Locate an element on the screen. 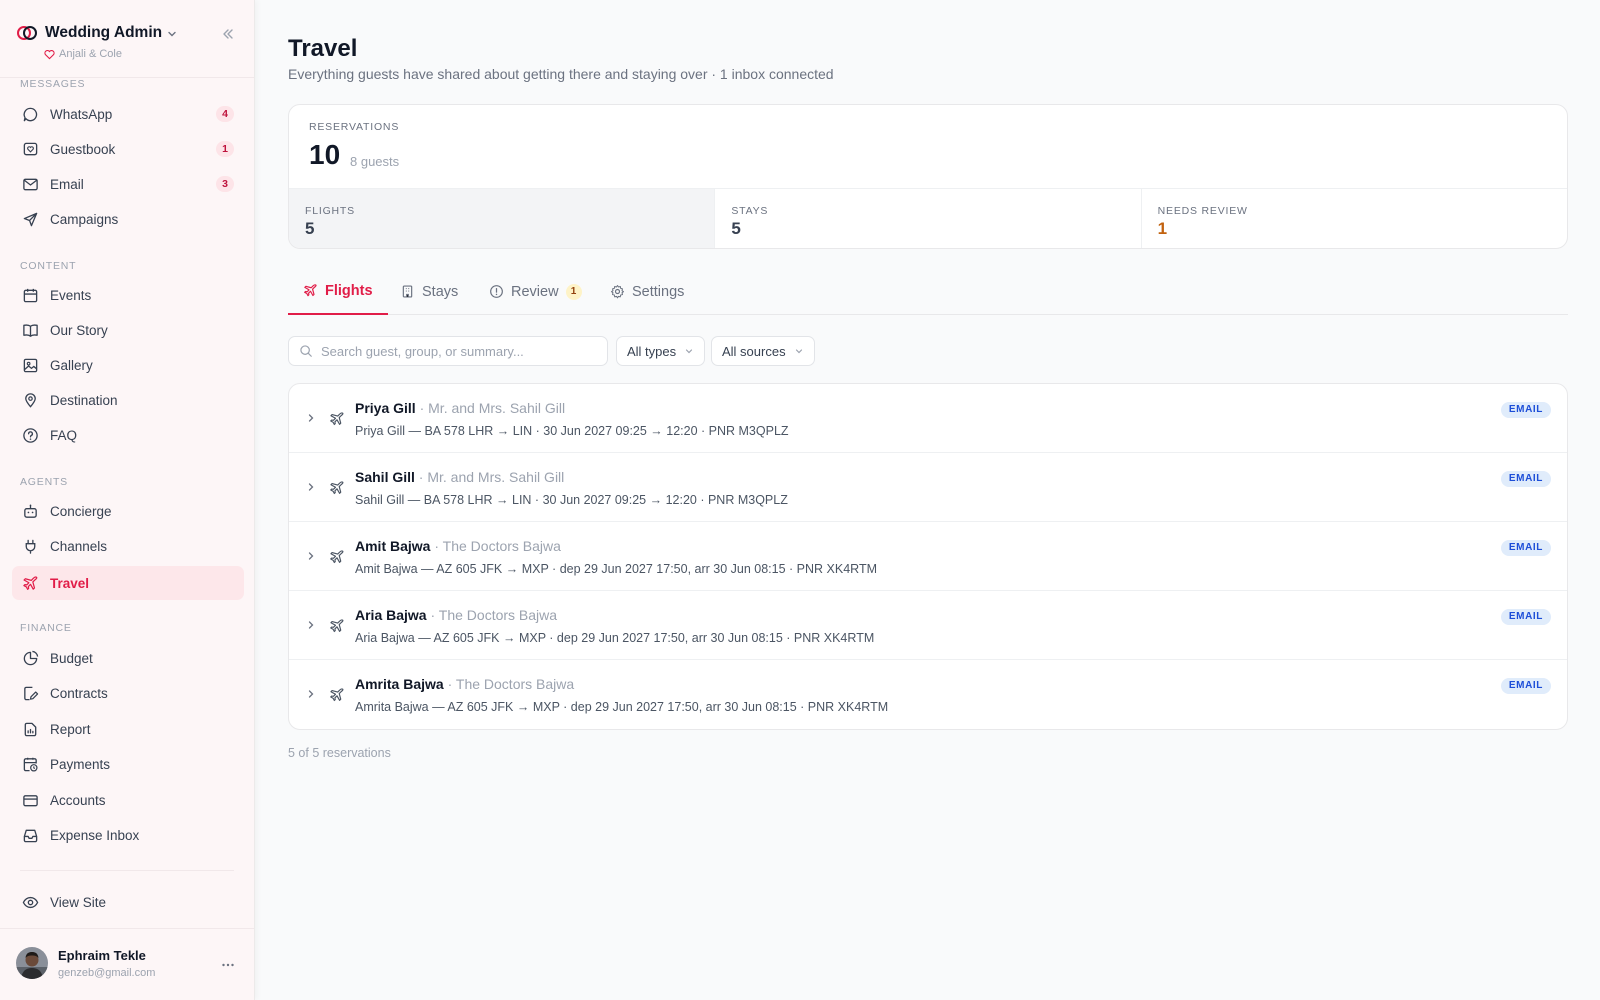 The image size is (1600, 1000). divider is located at coordinates (127, 870).